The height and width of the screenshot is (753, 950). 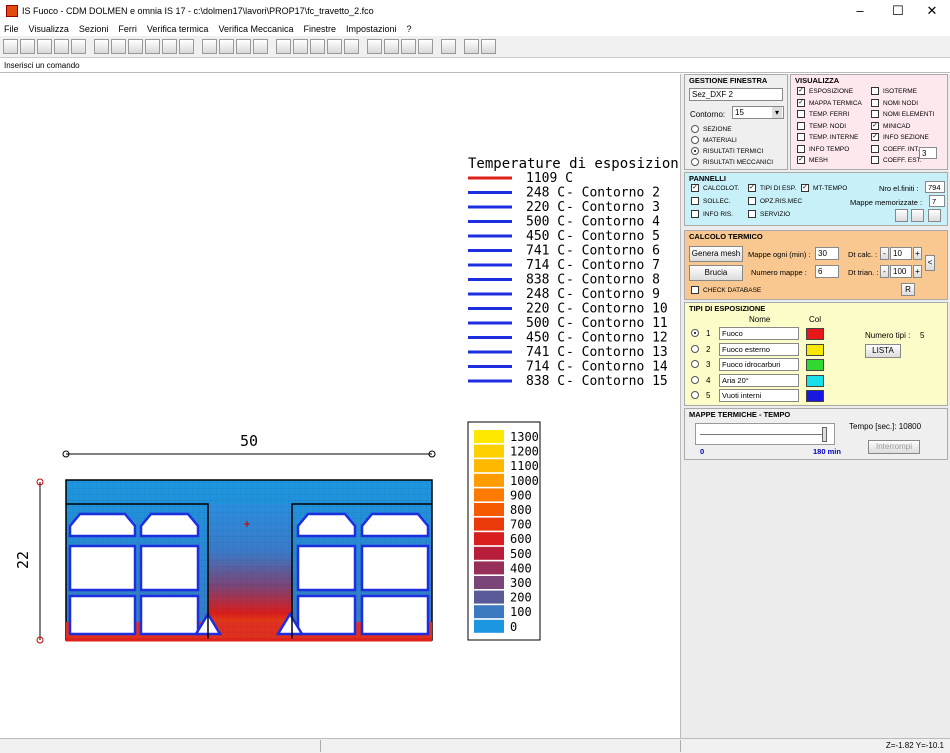 I want to click on dt-calc-input: 10, so click(x=901, y=253).